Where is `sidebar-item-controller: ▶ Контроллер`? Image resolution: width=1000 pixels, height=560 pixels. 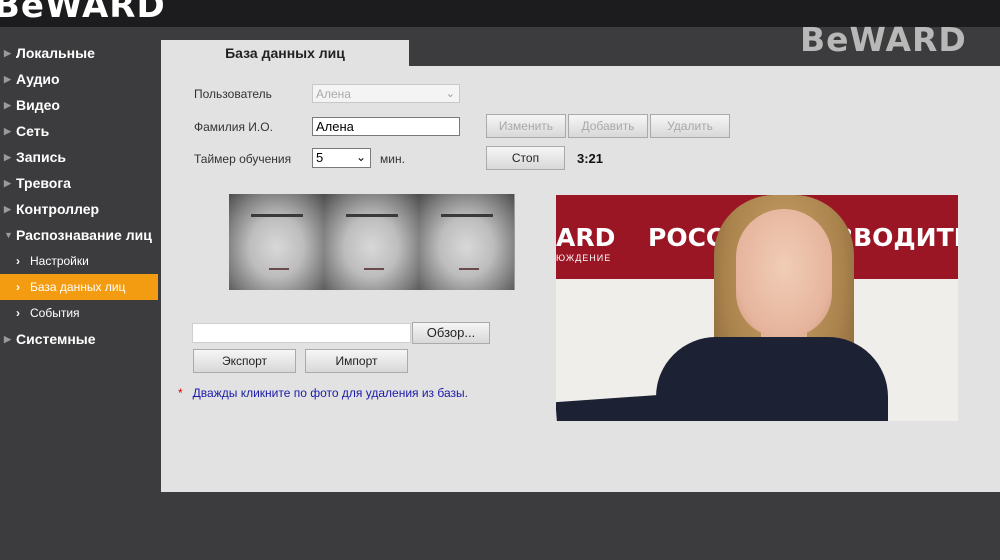
sidebar-item-controller: ▶ Контроллер is located at coordinates (81, 209).